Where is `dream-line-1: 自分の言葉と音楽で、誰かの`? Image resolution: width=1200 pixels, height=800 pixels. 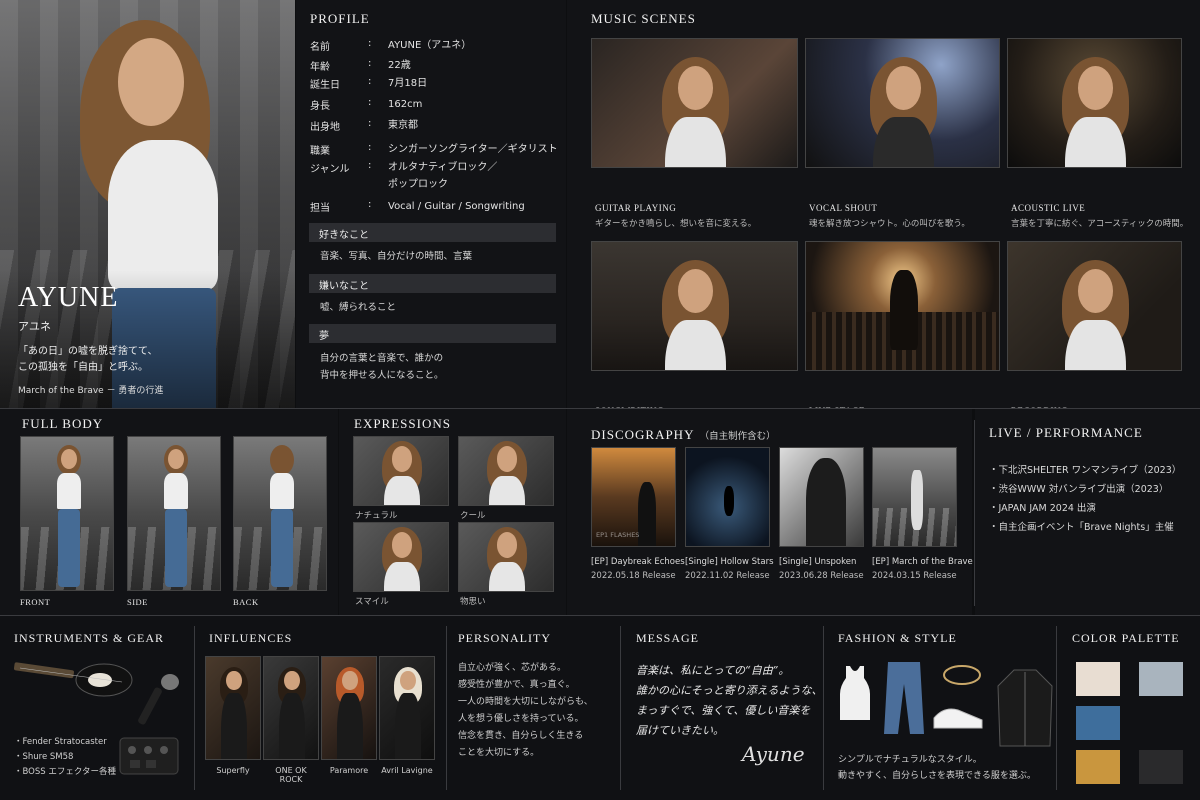
dream-line-1: 自分の言葉と音楽で、誰かの is located at coordinates (382, 358).